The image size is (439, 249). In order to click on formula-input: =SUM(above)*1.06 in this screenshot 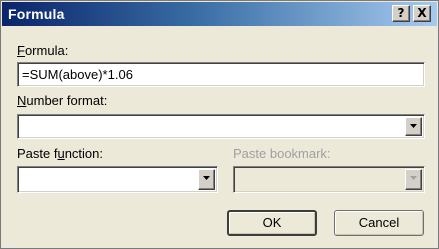, I will do `click(221, 74)`.